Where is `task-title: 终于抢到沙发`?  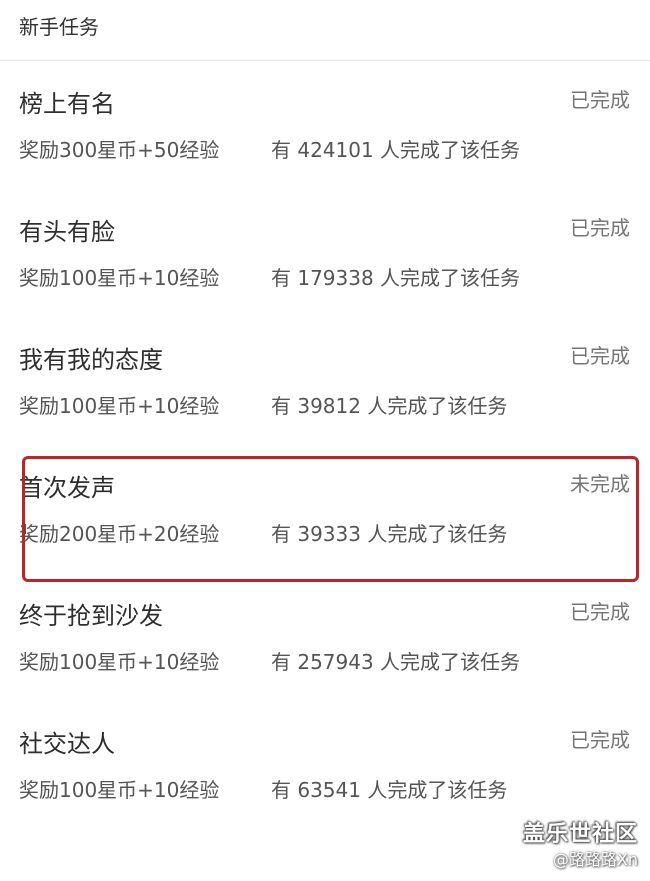 task-title: 终于抢到沙发 is located at coordinates (91, 616).